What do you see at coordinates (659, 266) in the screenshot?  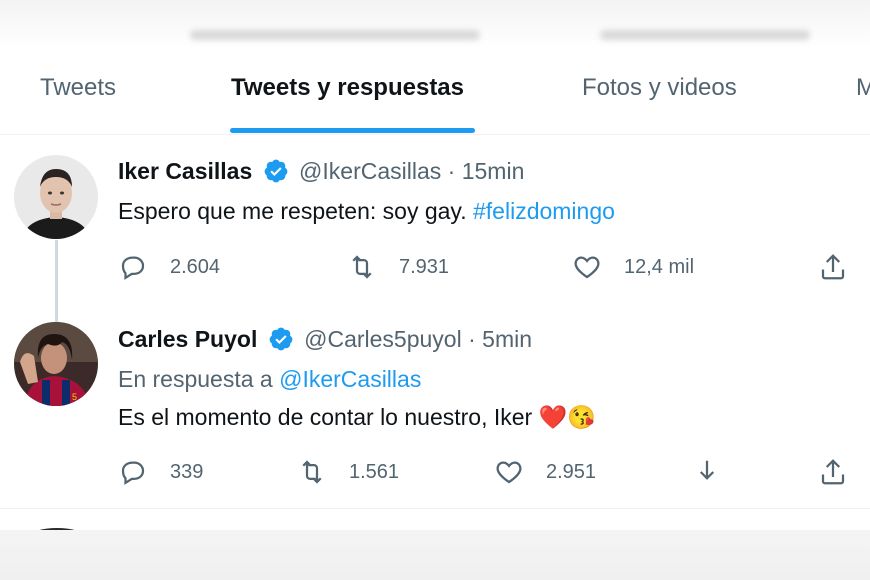 I see `like-count: 12,4 mil` at bounding box center [659, 266].